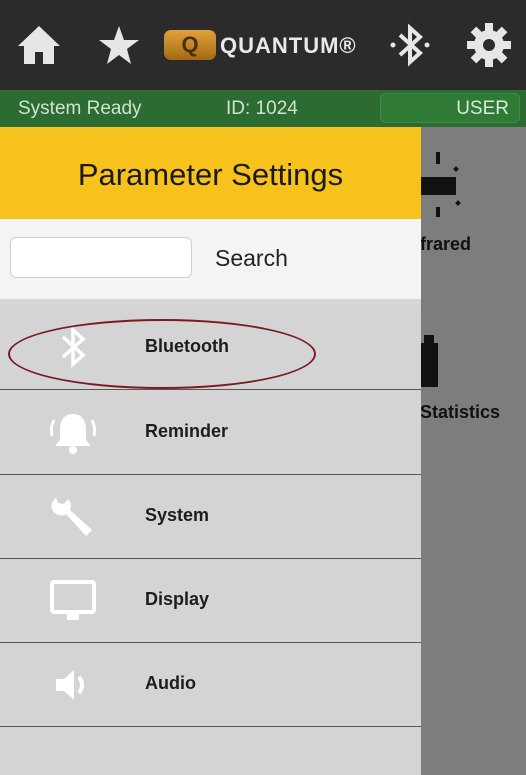 This screenshot has width=526, height=775. What do you see at coordinates (210, 751) in the screenshot?
I see `drawer-footer` at bounding box center [210, 751].